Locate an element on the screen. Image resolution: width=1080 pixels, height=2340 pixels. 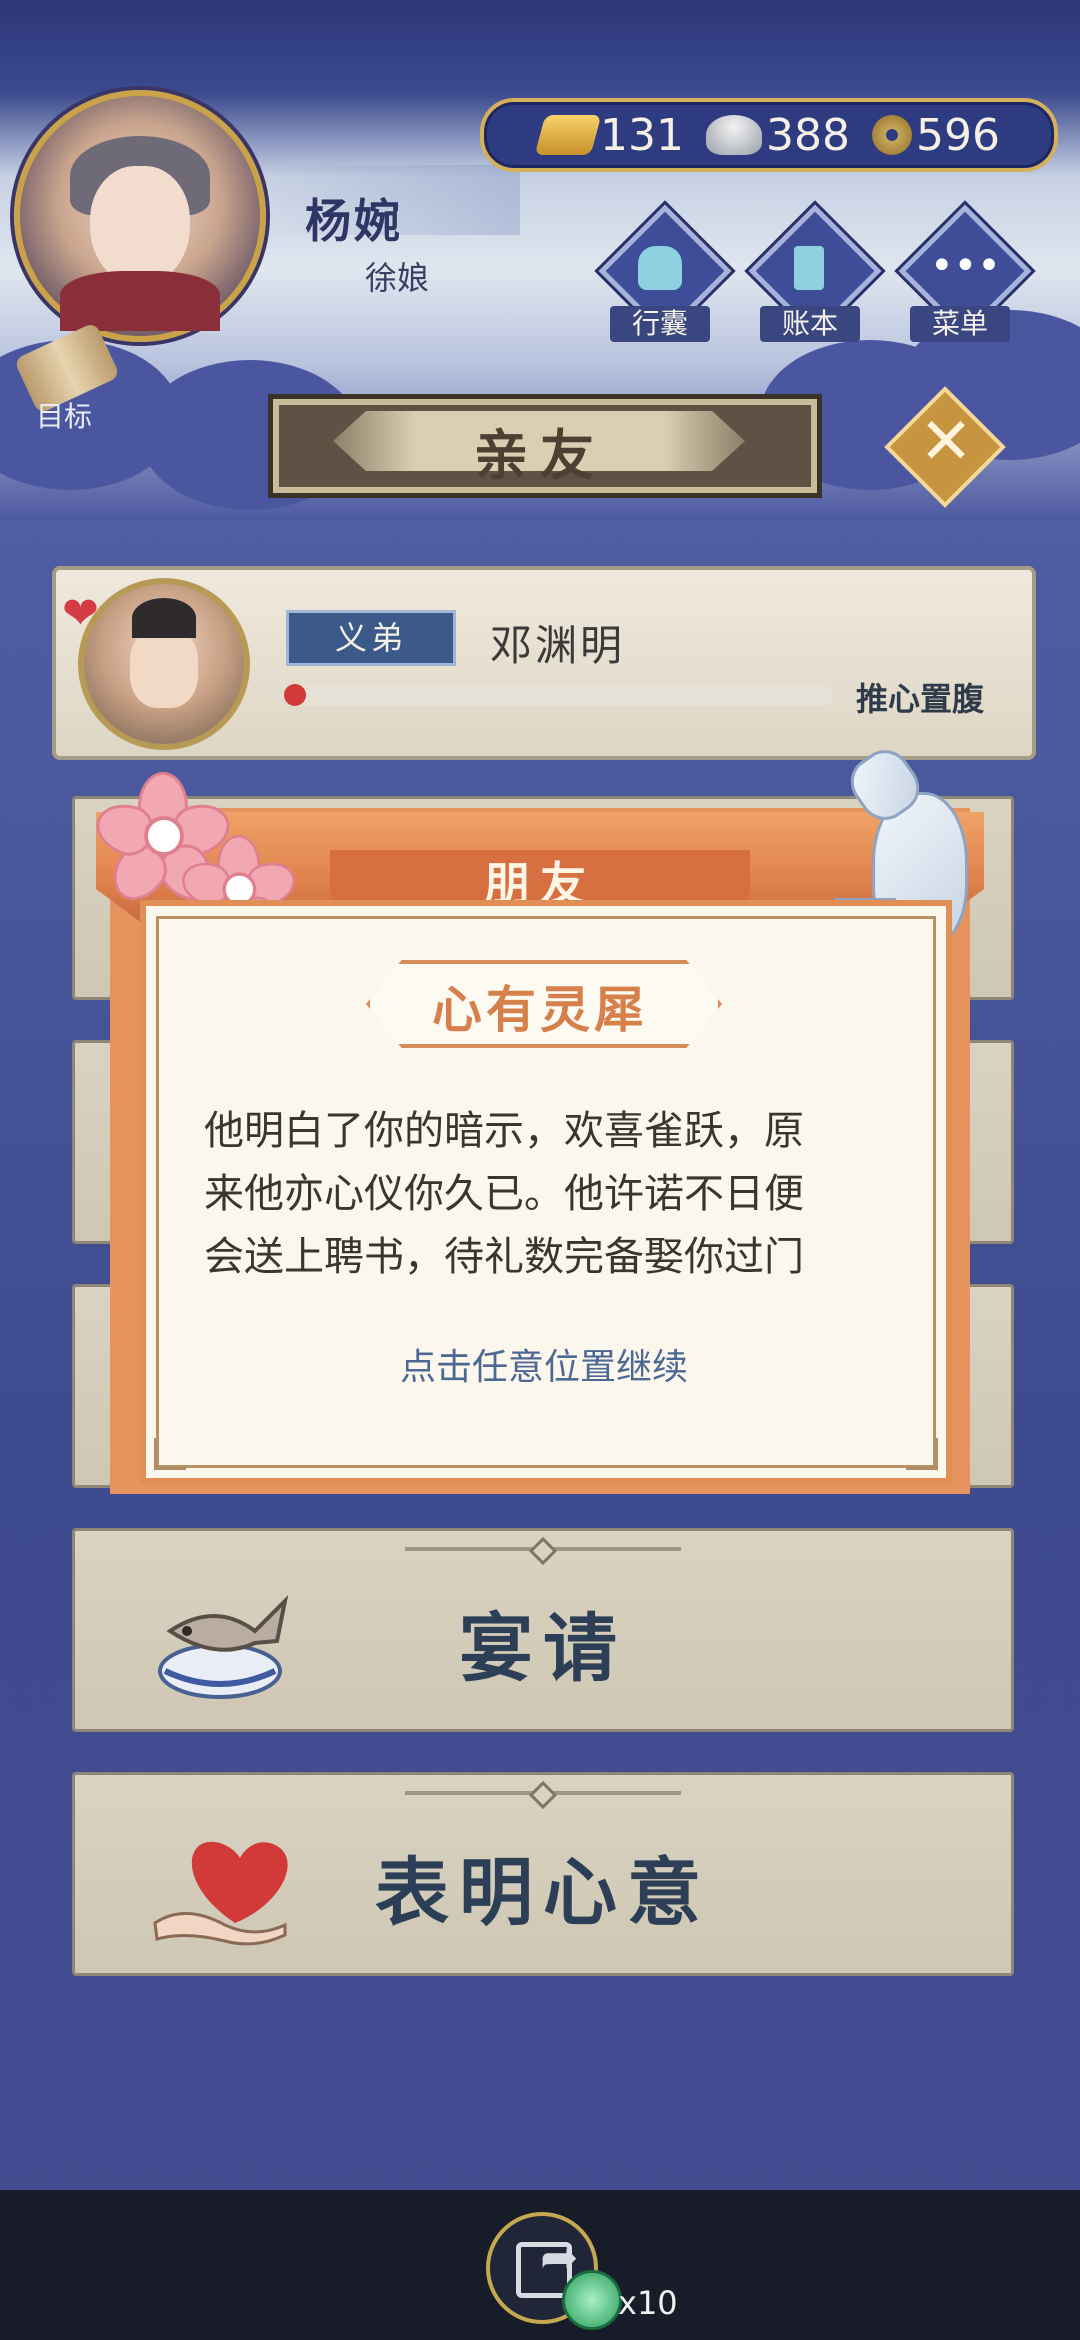
page-title-banner: 亲友 is located at coordinates (545, 446).